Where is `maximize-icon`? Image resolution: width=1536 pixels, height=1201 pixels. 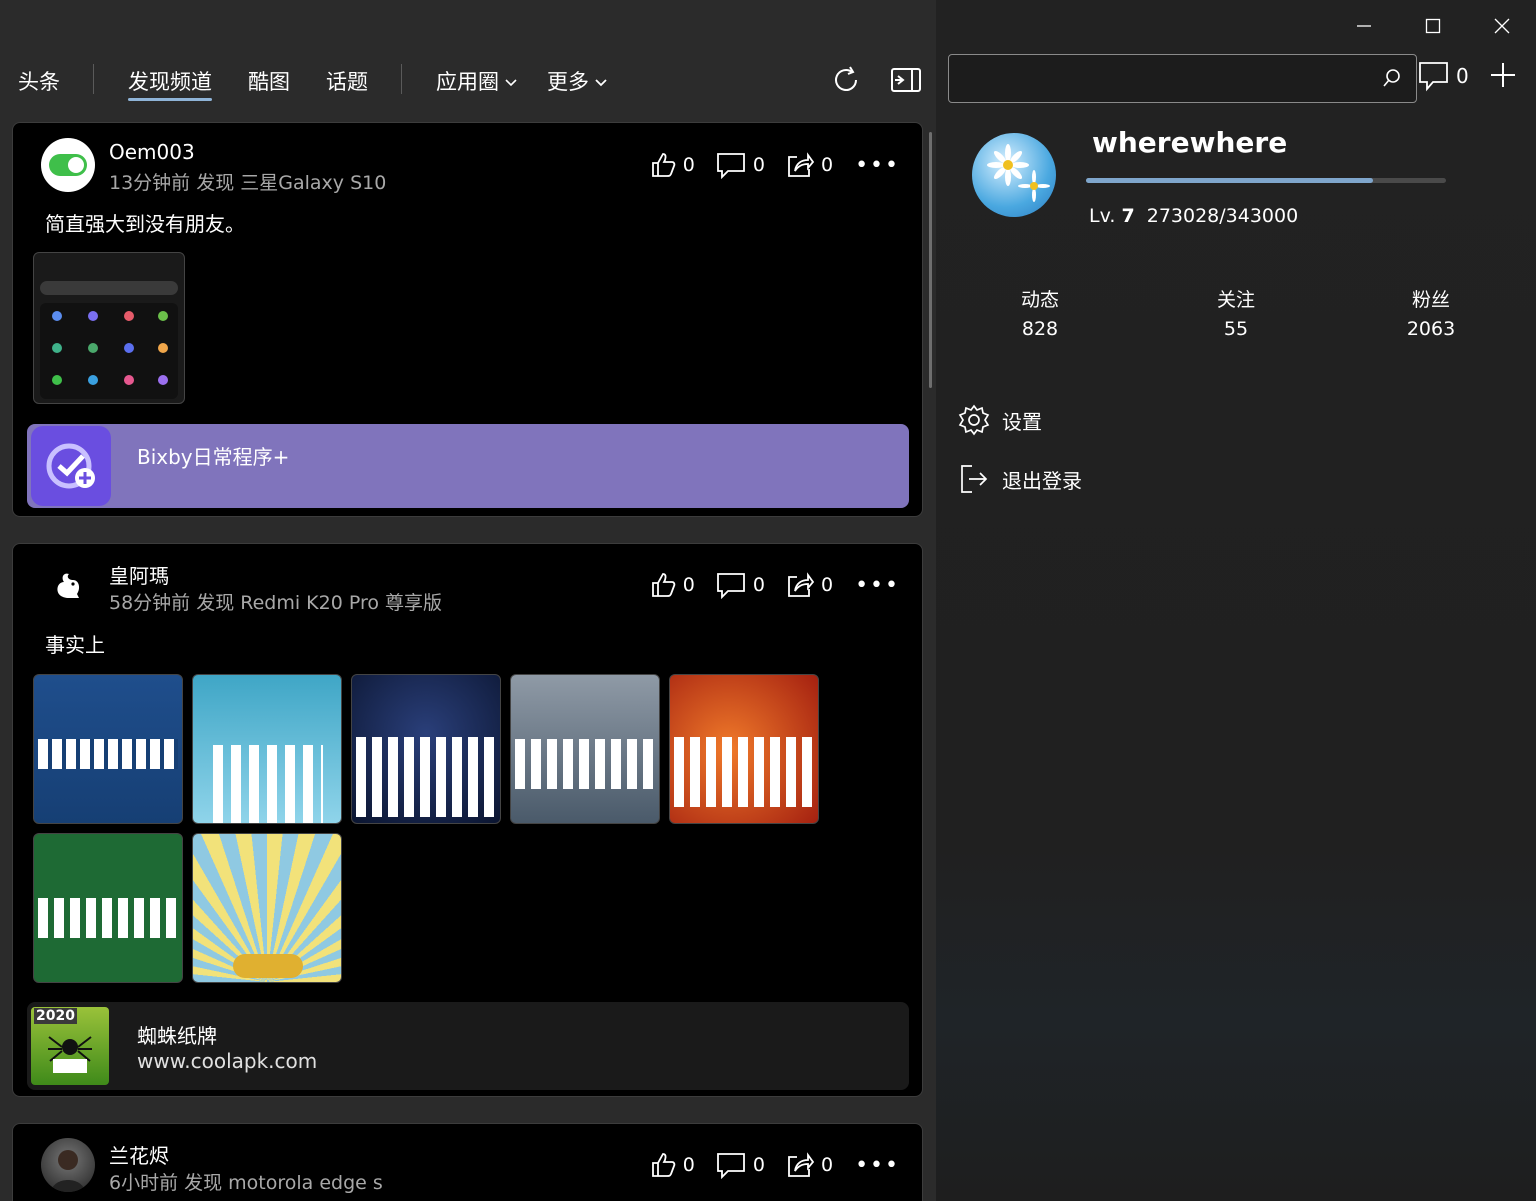 maximize-icon is located at coordinates (1432, 26).